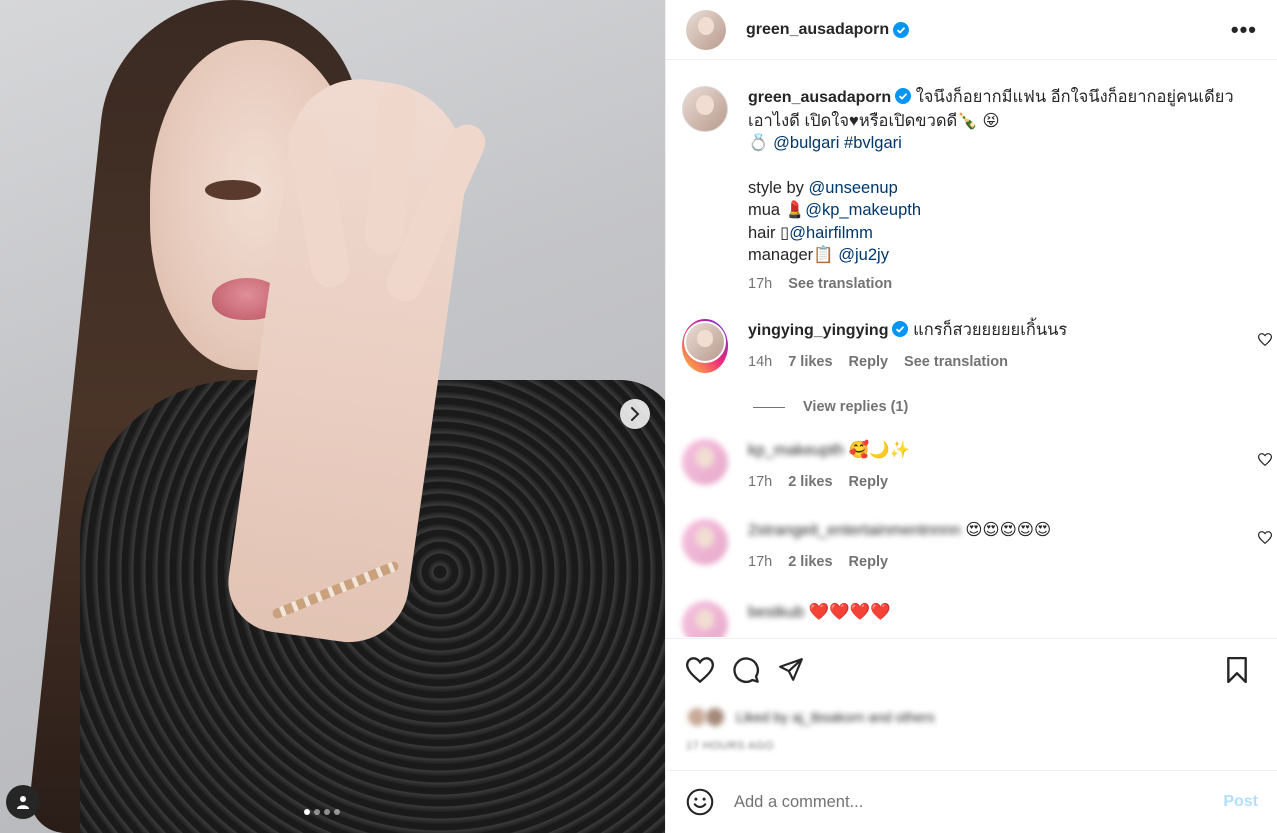  I want to click on liked-by-summary: Liked by aj_tbsakorn and others, so click(810, 717).